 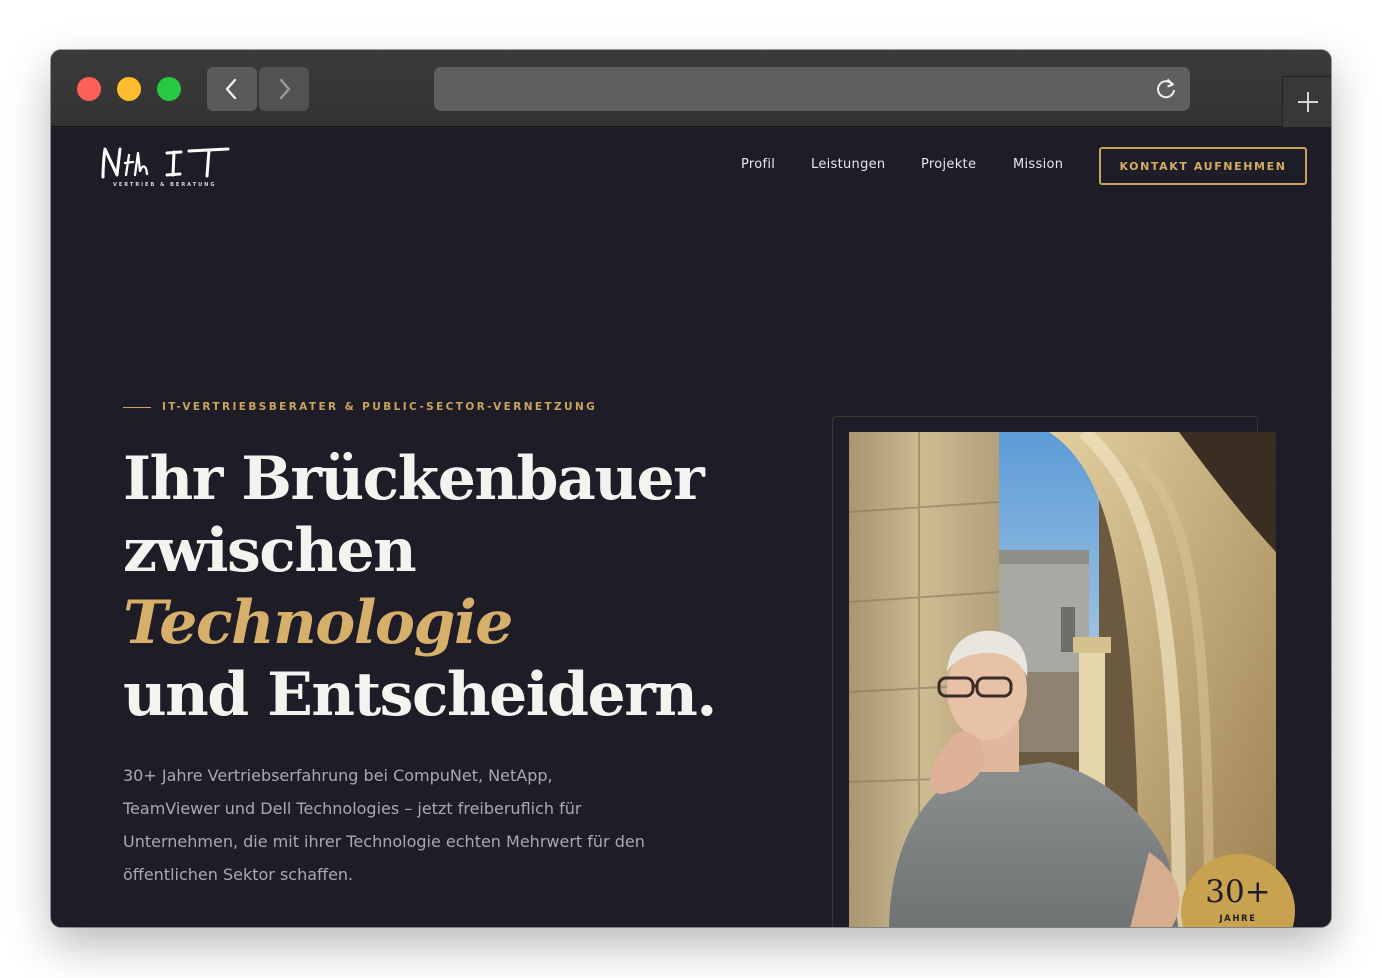 I want to click on minimize-window-button, so click(x=129, y=89).